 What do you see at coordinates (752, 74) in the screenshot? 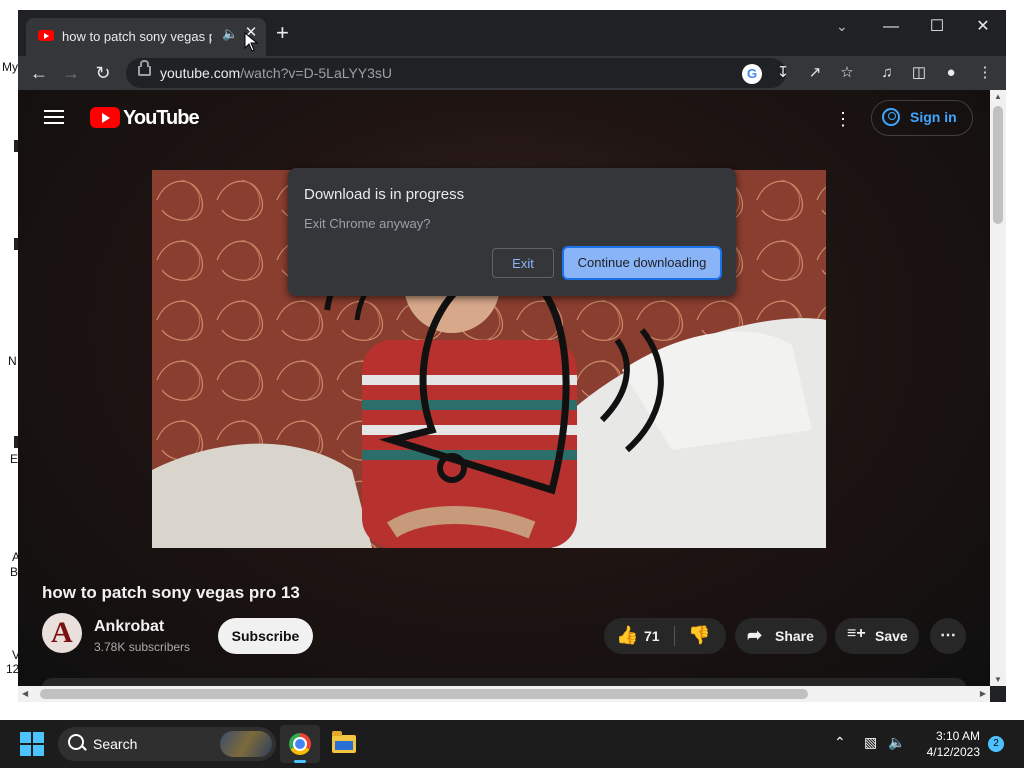
I see `google-lens-icon: G` at bounding box center [752, 74].